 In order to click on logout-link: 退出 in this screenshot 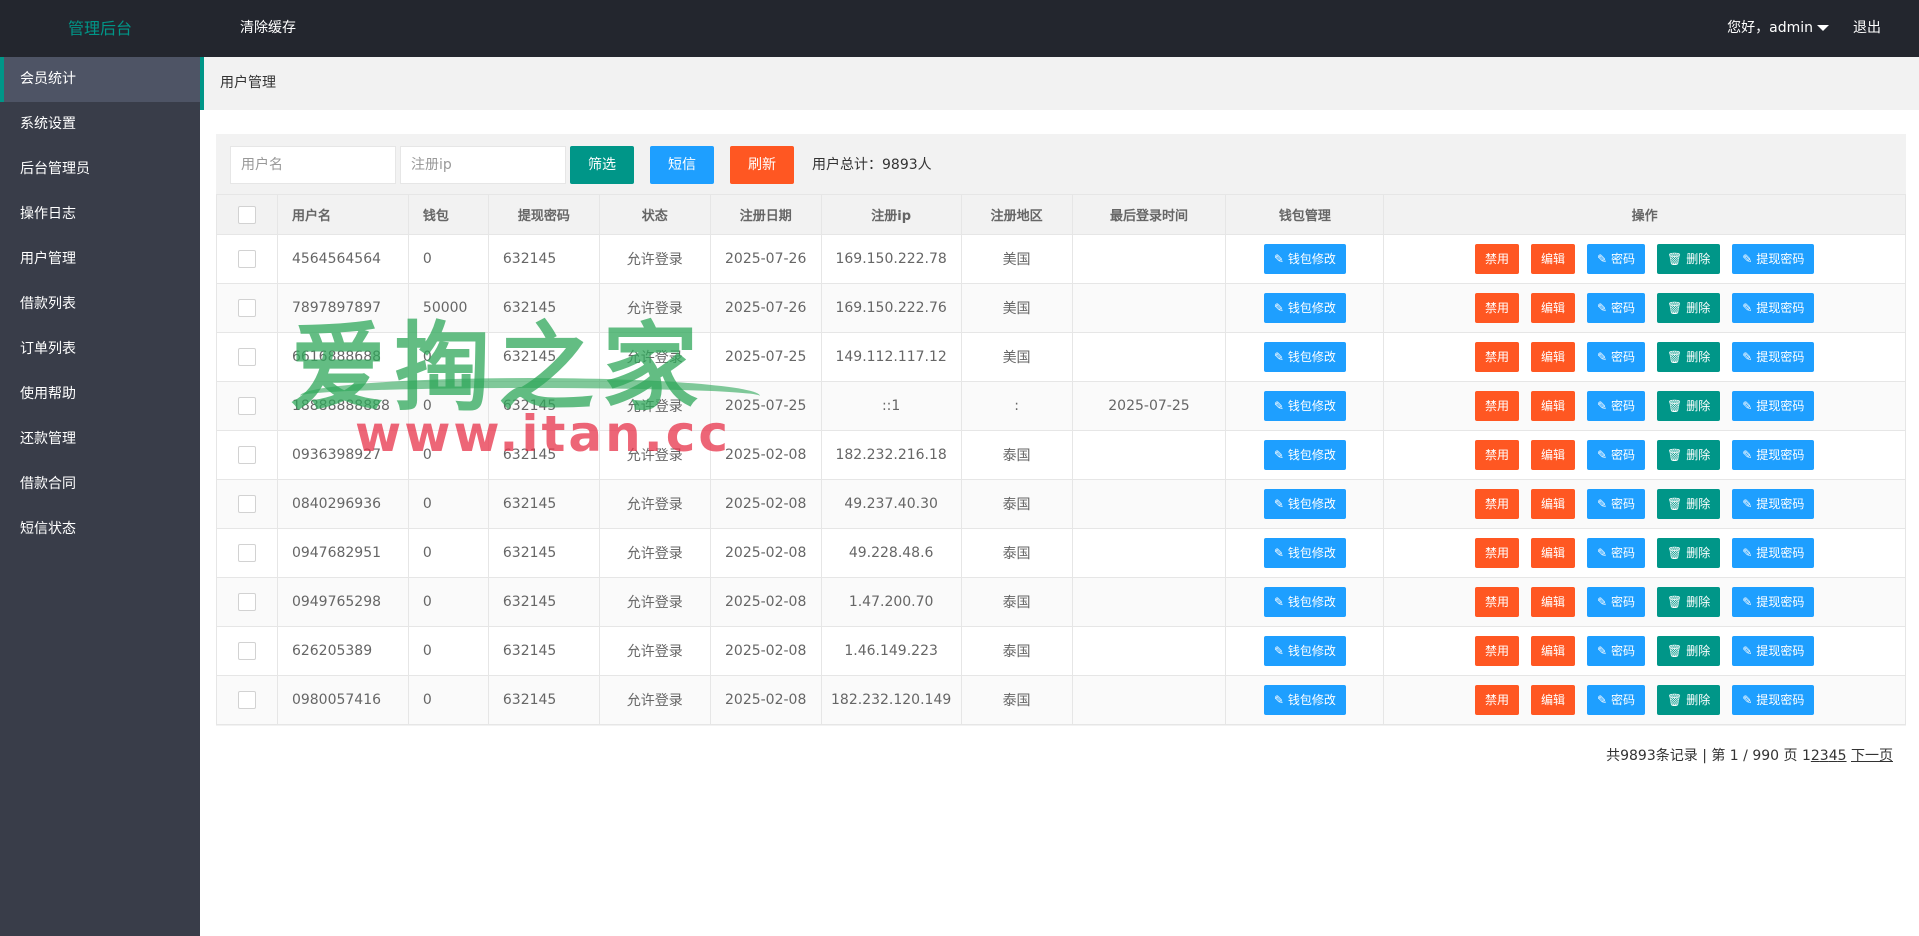, I will do `click(1867, 28)`.